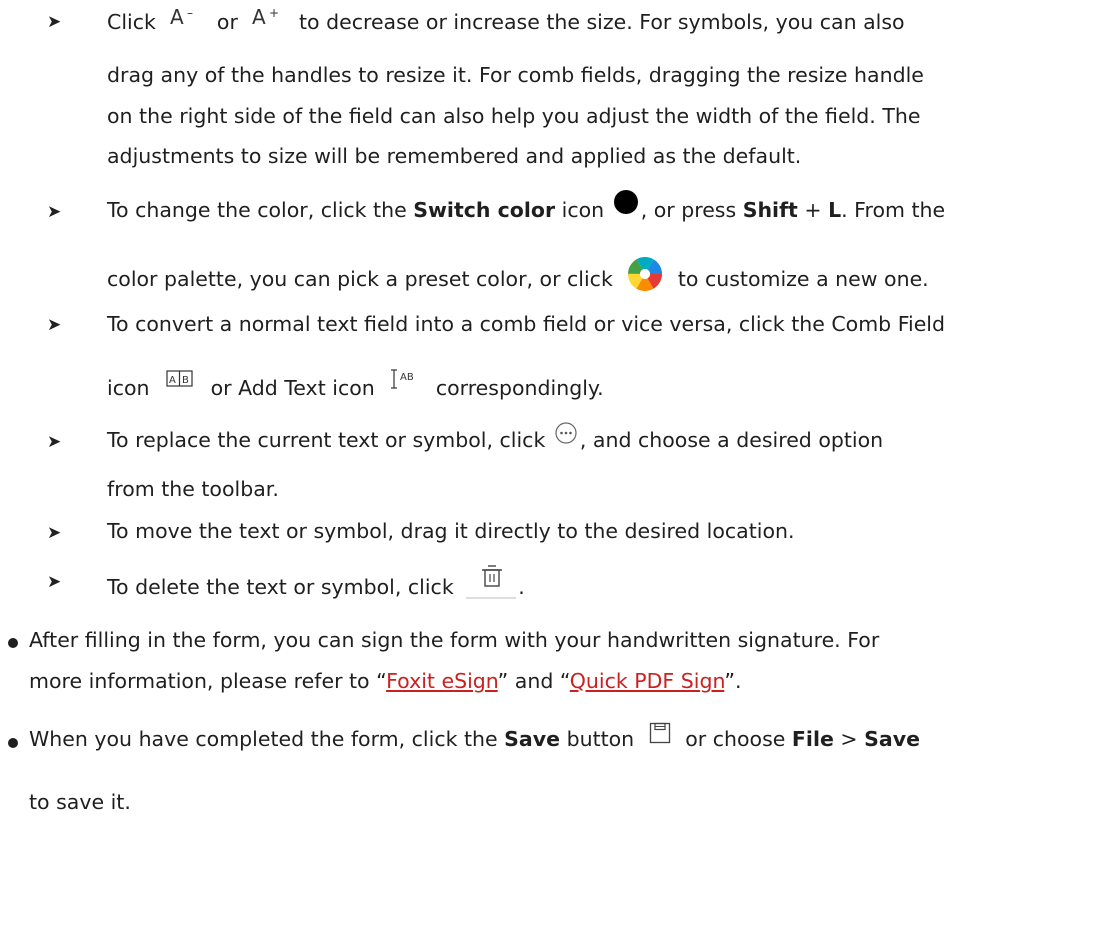 This screenshot has height=936, width=1115. Describe the element at coordinates (180, 379) in the screenshot. I see `comb-field-icon: AB` at that location.